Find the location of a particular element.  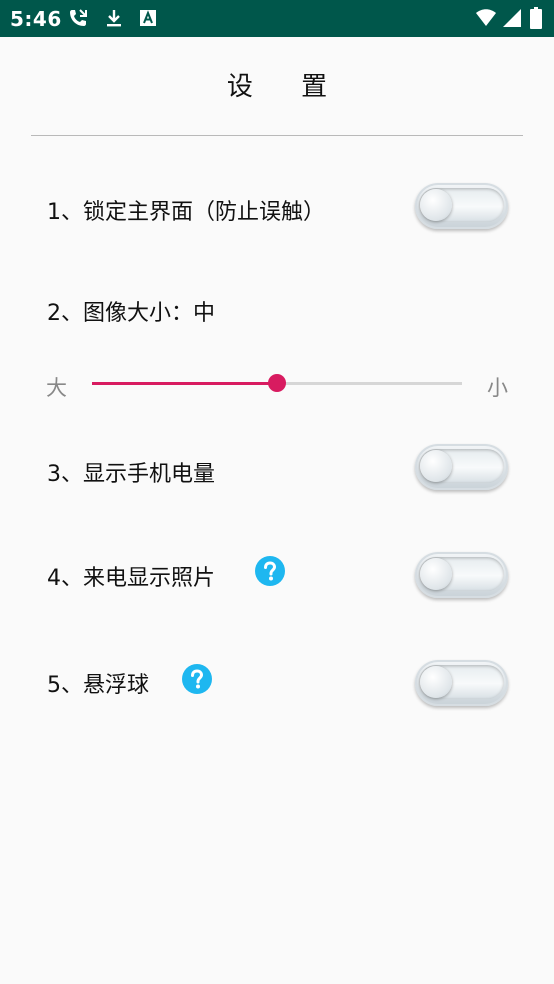

call-forwarded-icon is located at coordinates (78, 17).